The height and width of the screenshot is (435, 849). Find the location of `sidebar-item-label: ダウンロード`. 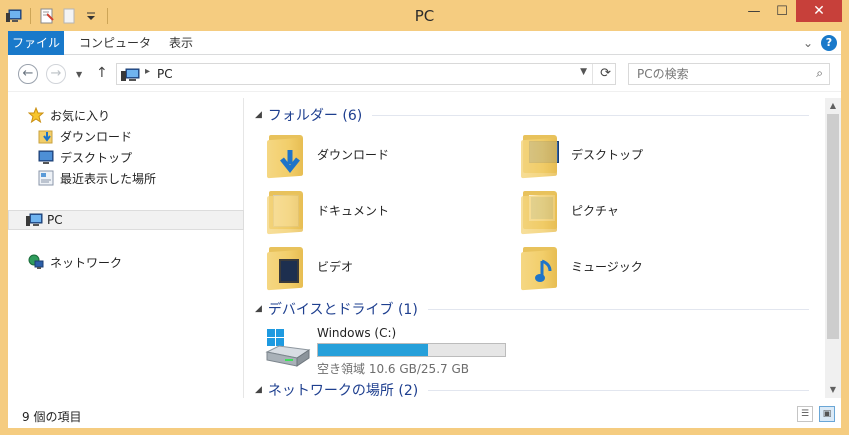

sidebar-item-label: ダウンロード is located at coordinates (96, 136).